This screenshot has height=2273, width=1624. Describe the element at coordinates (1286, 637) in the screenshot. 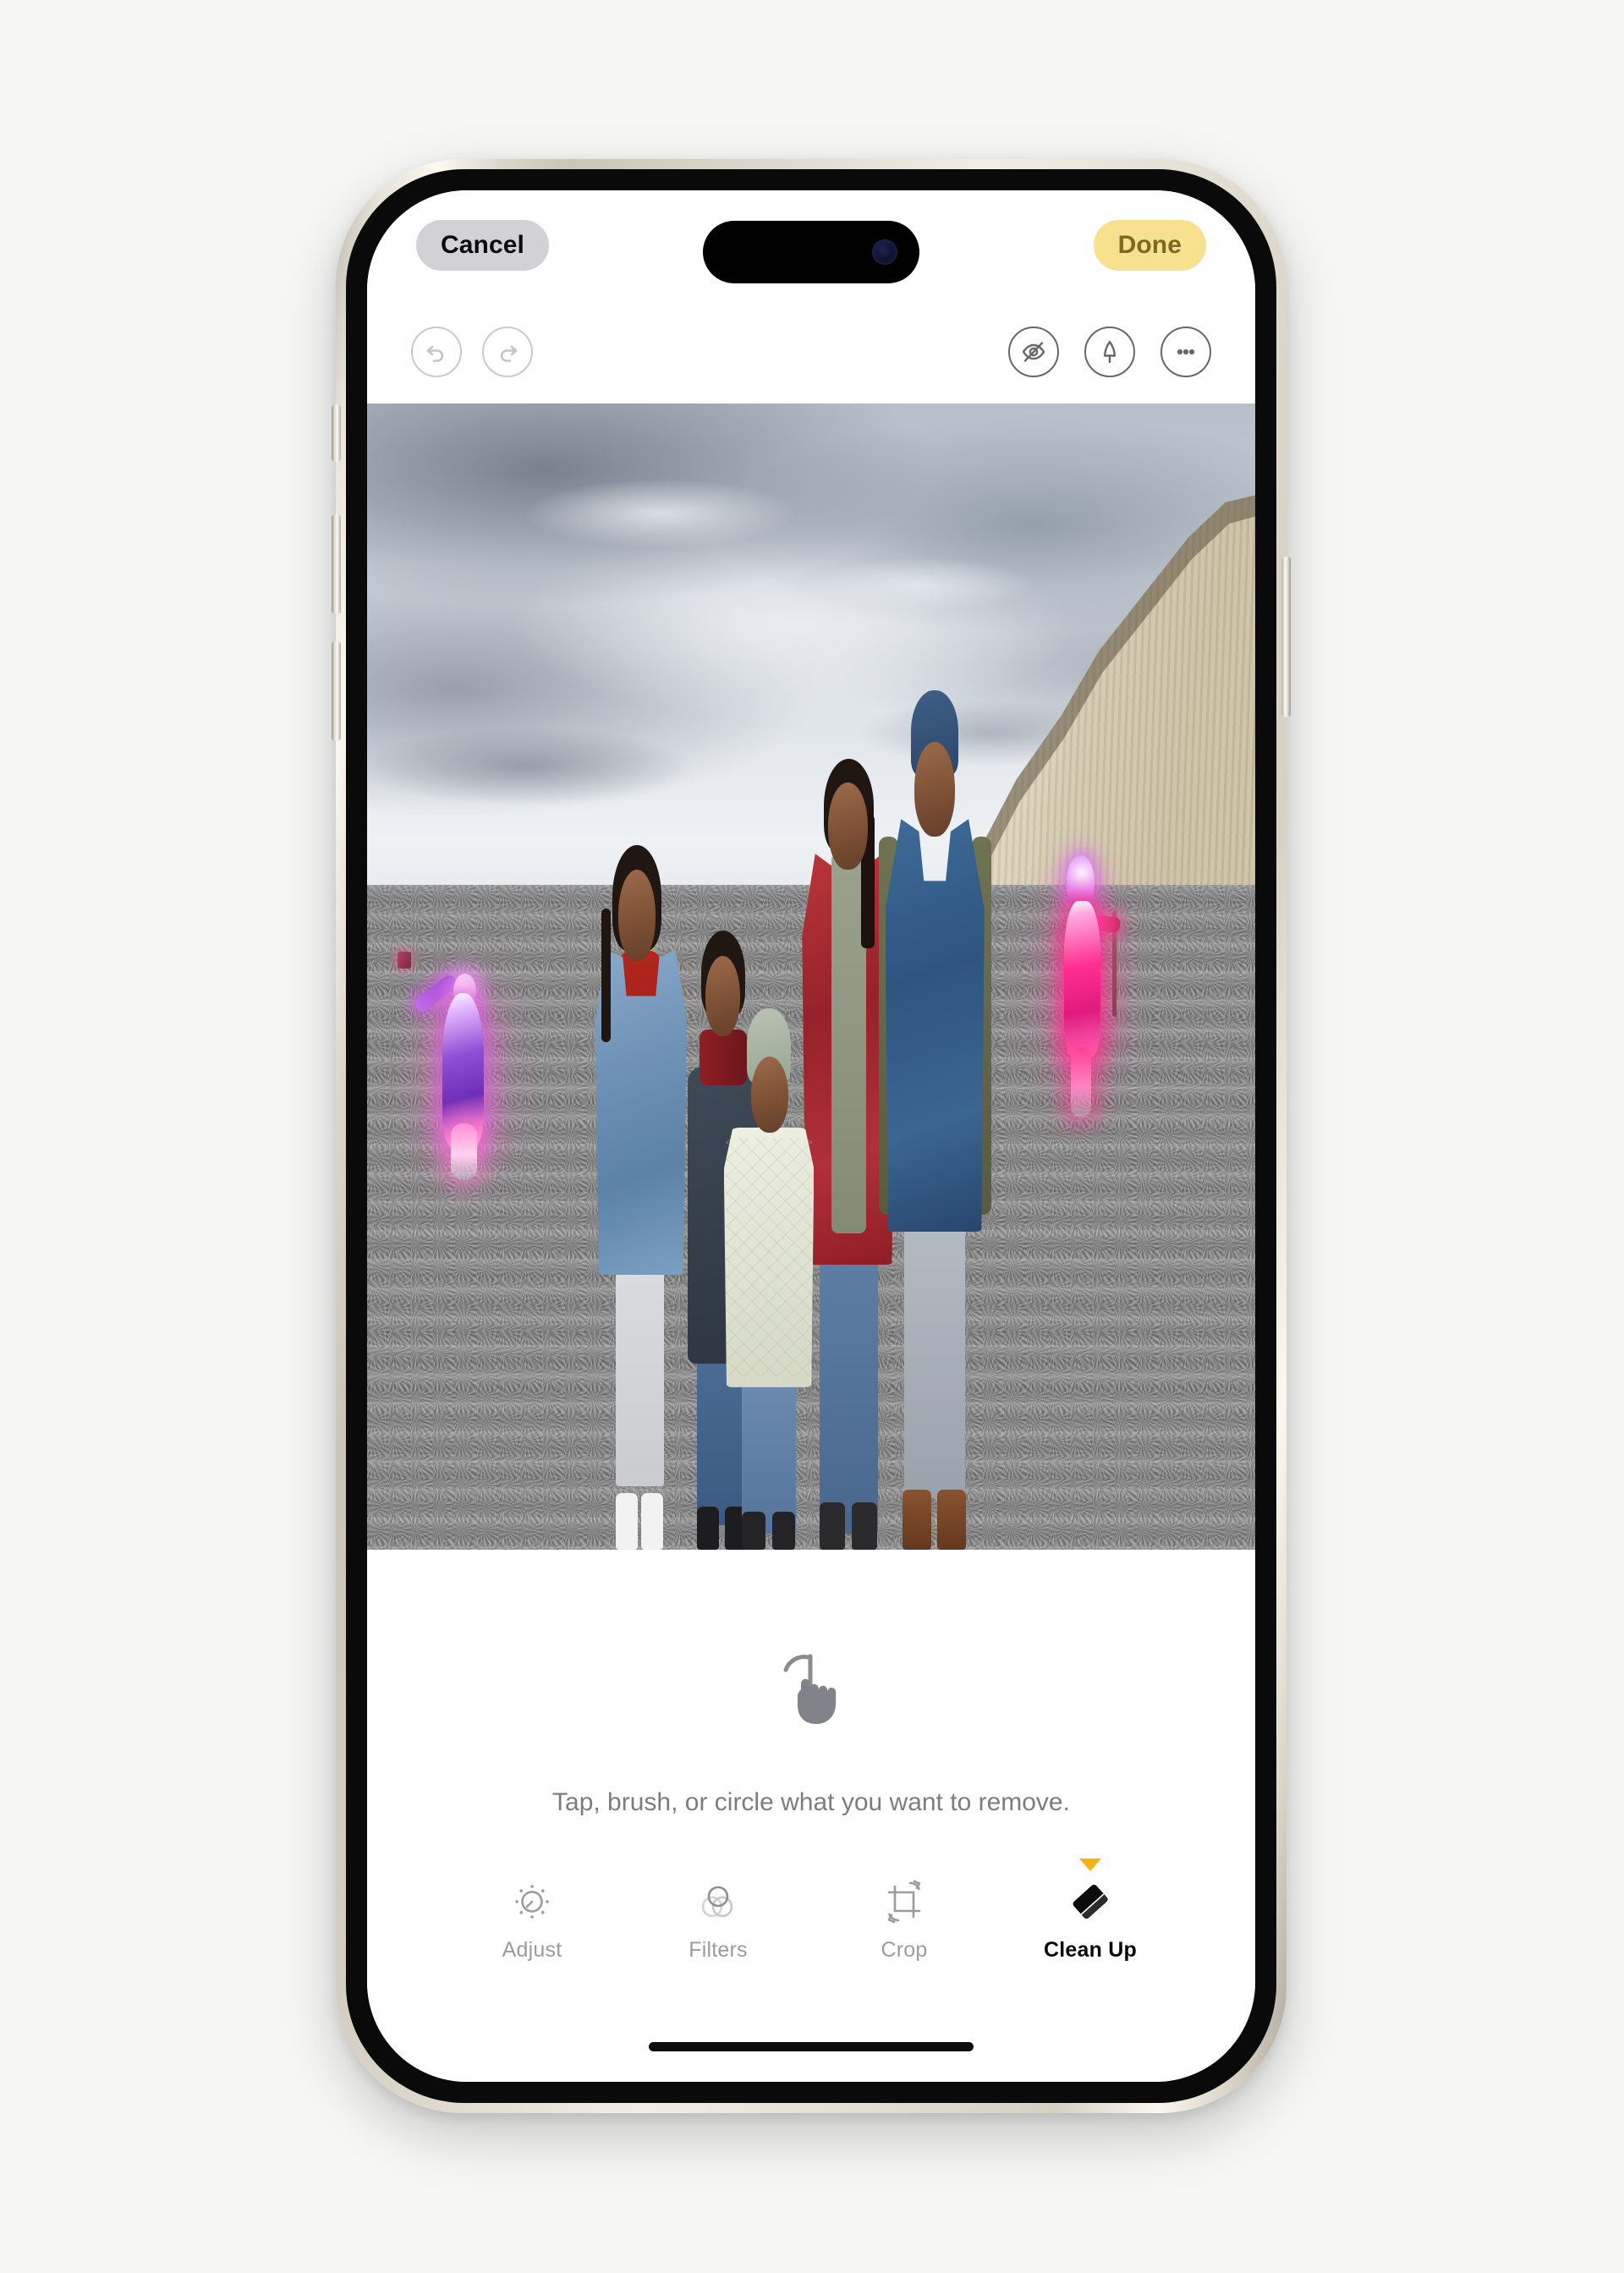

I see `power-button` at that location.